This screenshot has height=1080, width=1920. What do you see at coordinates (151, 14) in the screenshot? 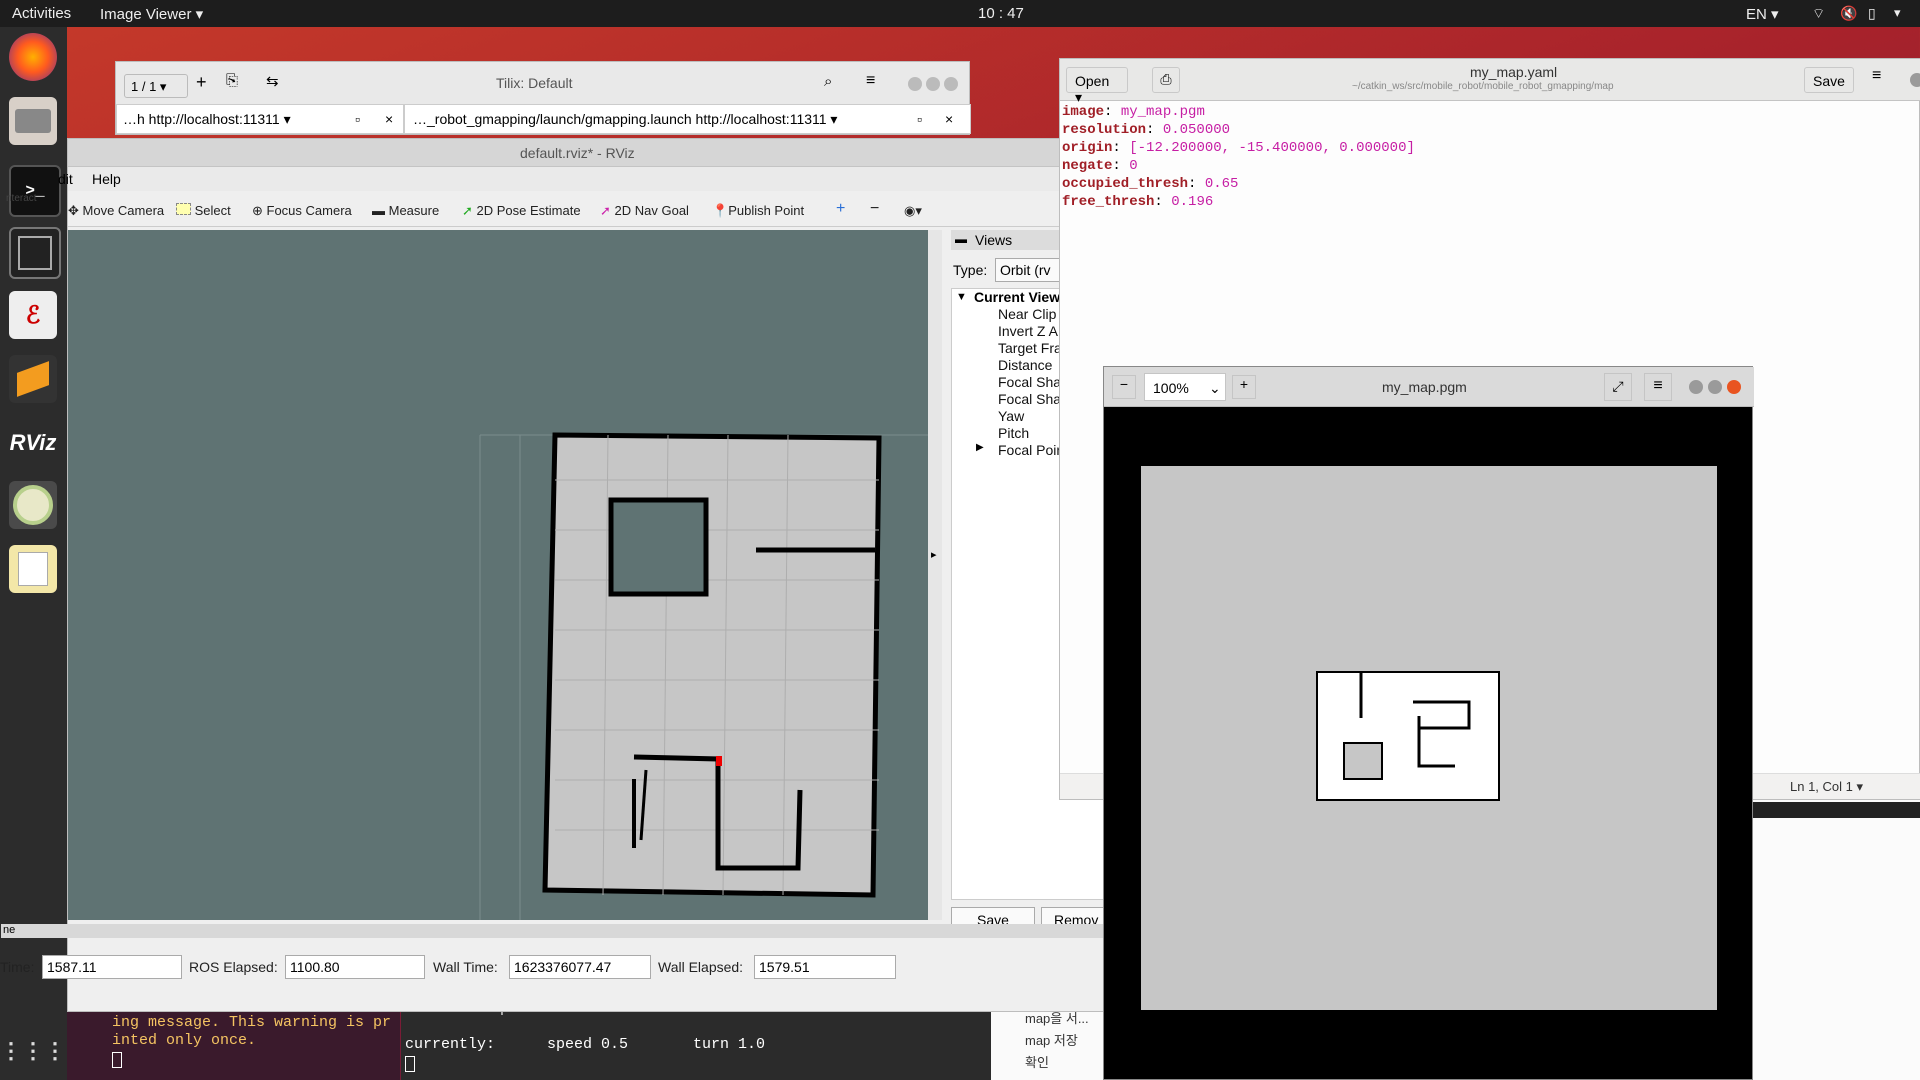
I see `app-menu: Image Viewer ▾` at bounding box center [151, 14].